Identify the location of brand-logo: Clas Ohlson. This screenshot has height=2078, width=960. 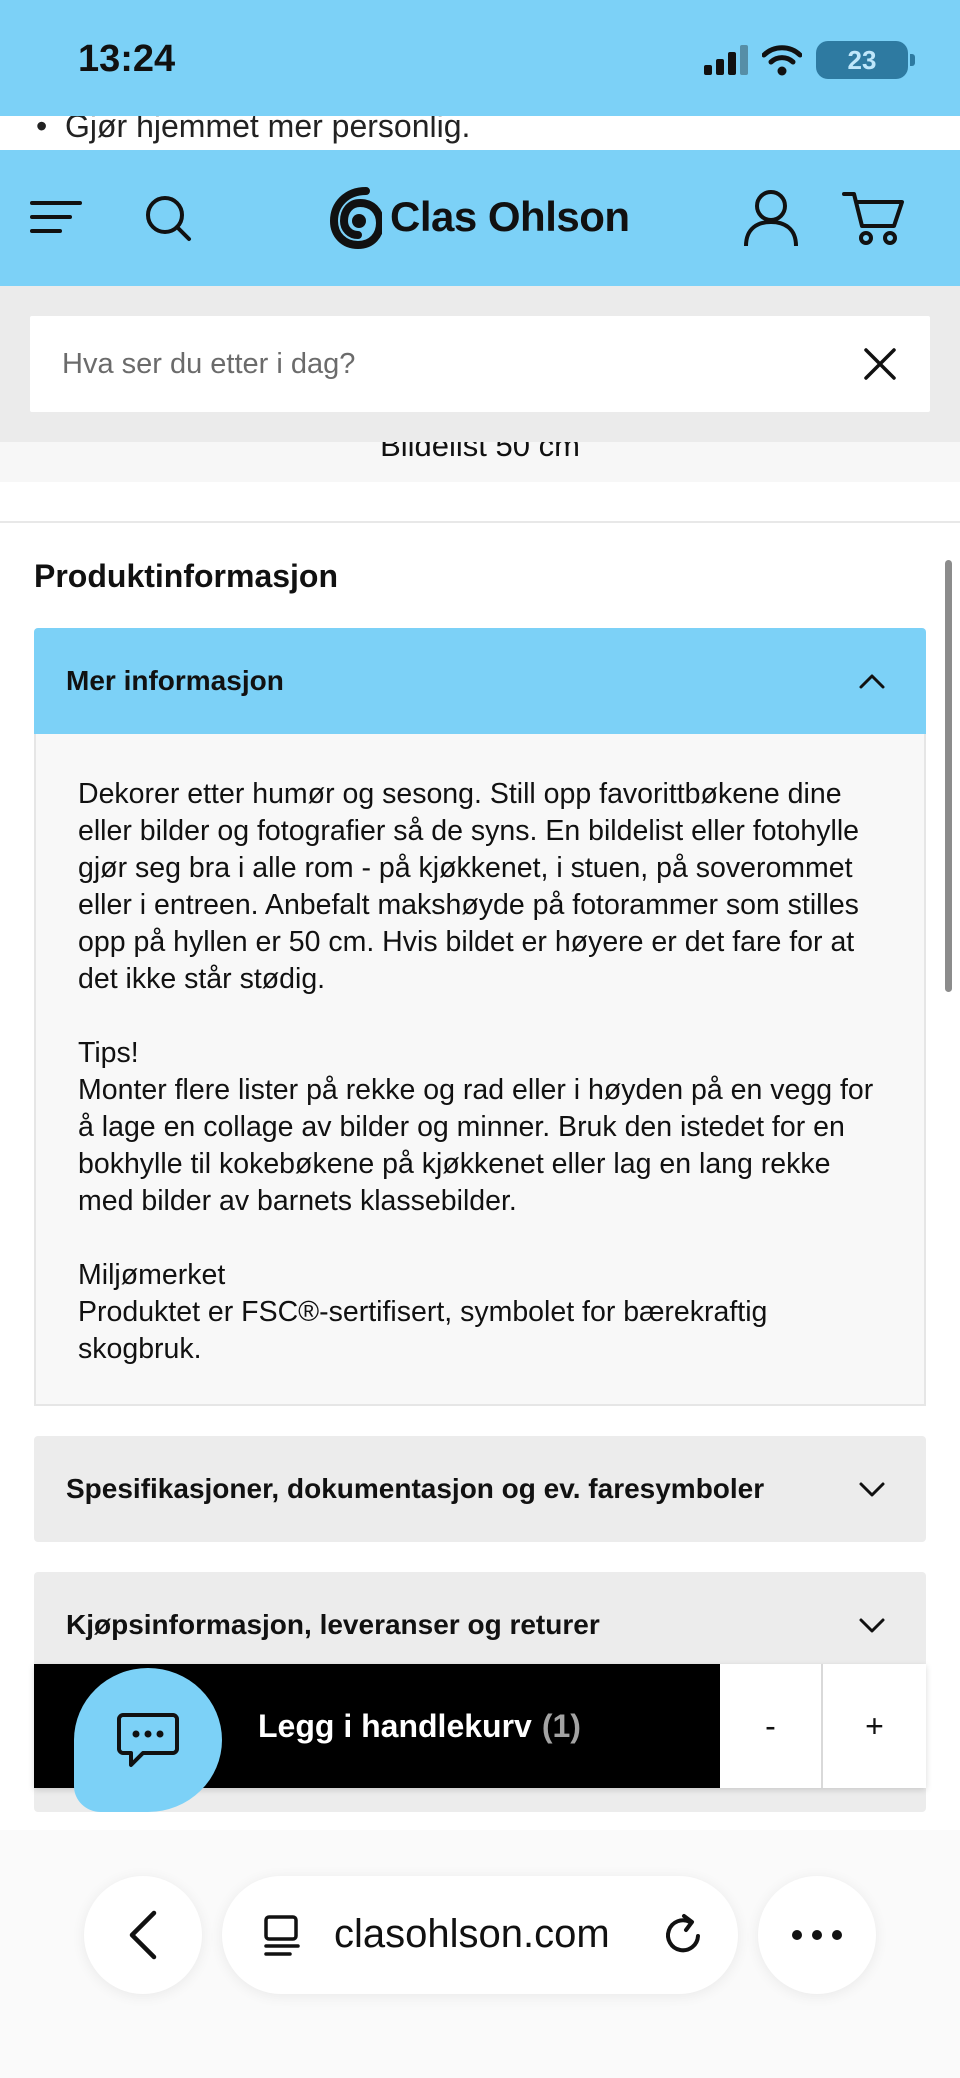
(480, 217).